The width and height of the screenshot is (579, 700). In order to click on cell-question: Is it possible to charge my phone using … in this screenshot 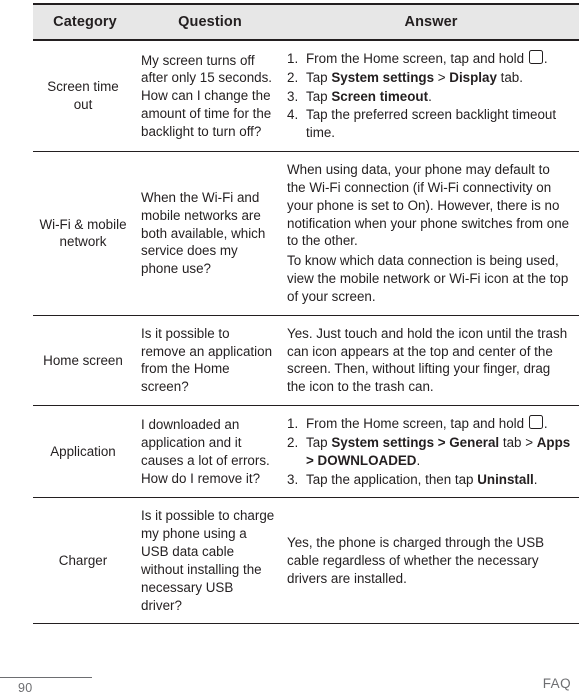, I will do `click(210, 561)`.